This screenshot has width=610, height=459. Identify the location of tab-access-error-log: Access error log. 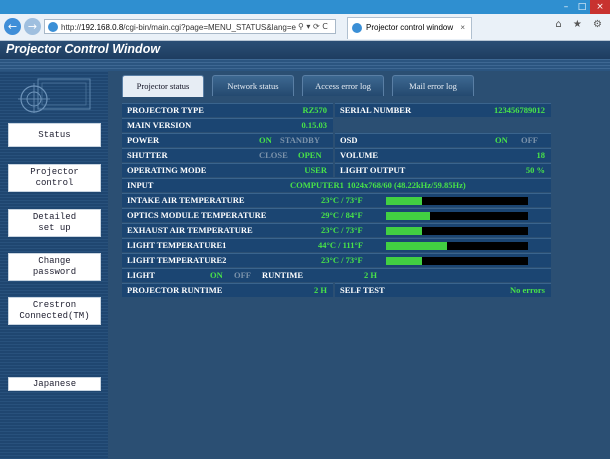
(343, 85).